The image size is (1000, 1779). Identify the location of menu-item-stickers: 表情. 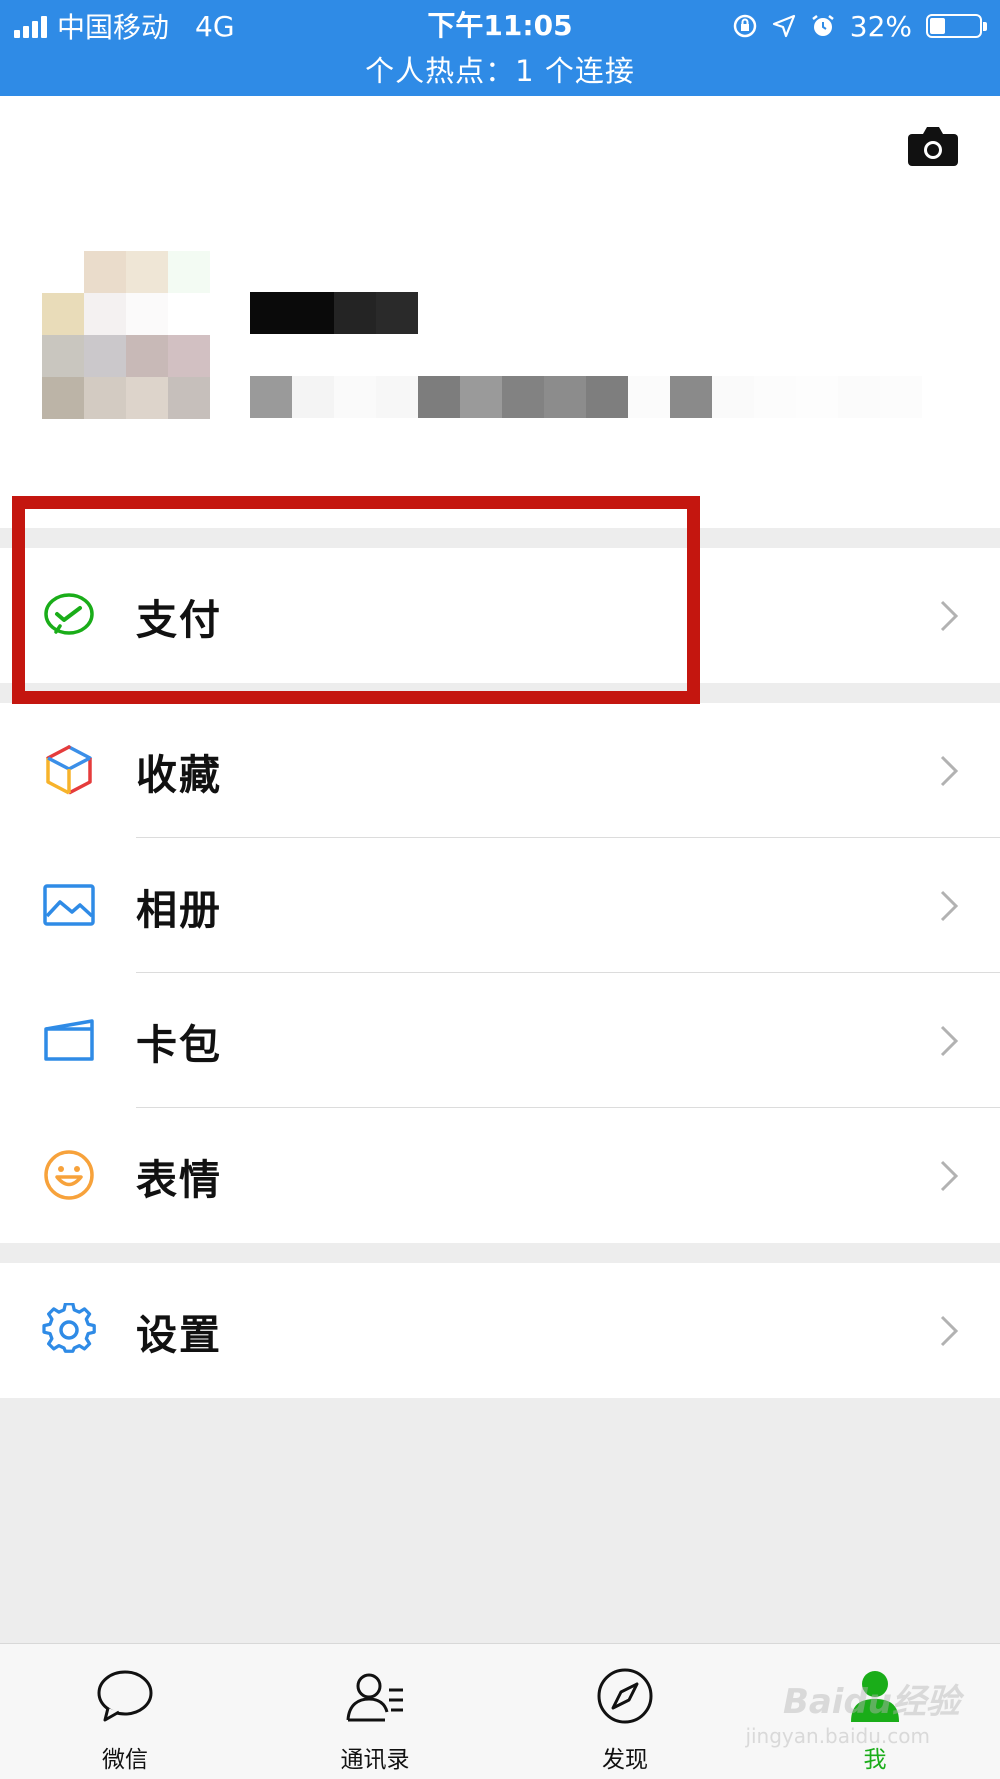
(500, 1175).